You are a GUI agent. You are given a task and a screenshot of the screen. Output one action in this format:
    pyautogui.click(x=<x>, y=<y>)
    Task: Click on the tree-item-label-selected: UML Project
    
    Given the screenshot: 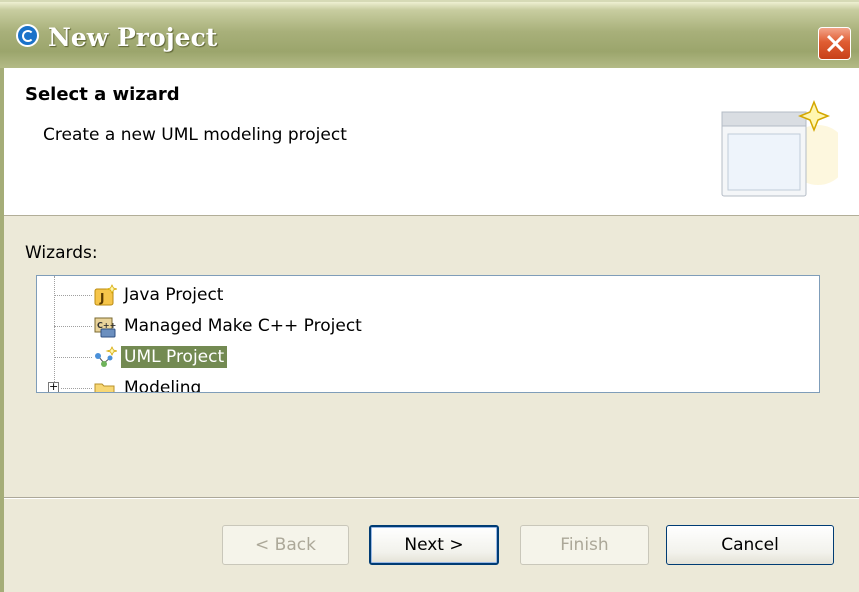 What is the action you would take?
    pyautogui.click(x=174, y=357)
    